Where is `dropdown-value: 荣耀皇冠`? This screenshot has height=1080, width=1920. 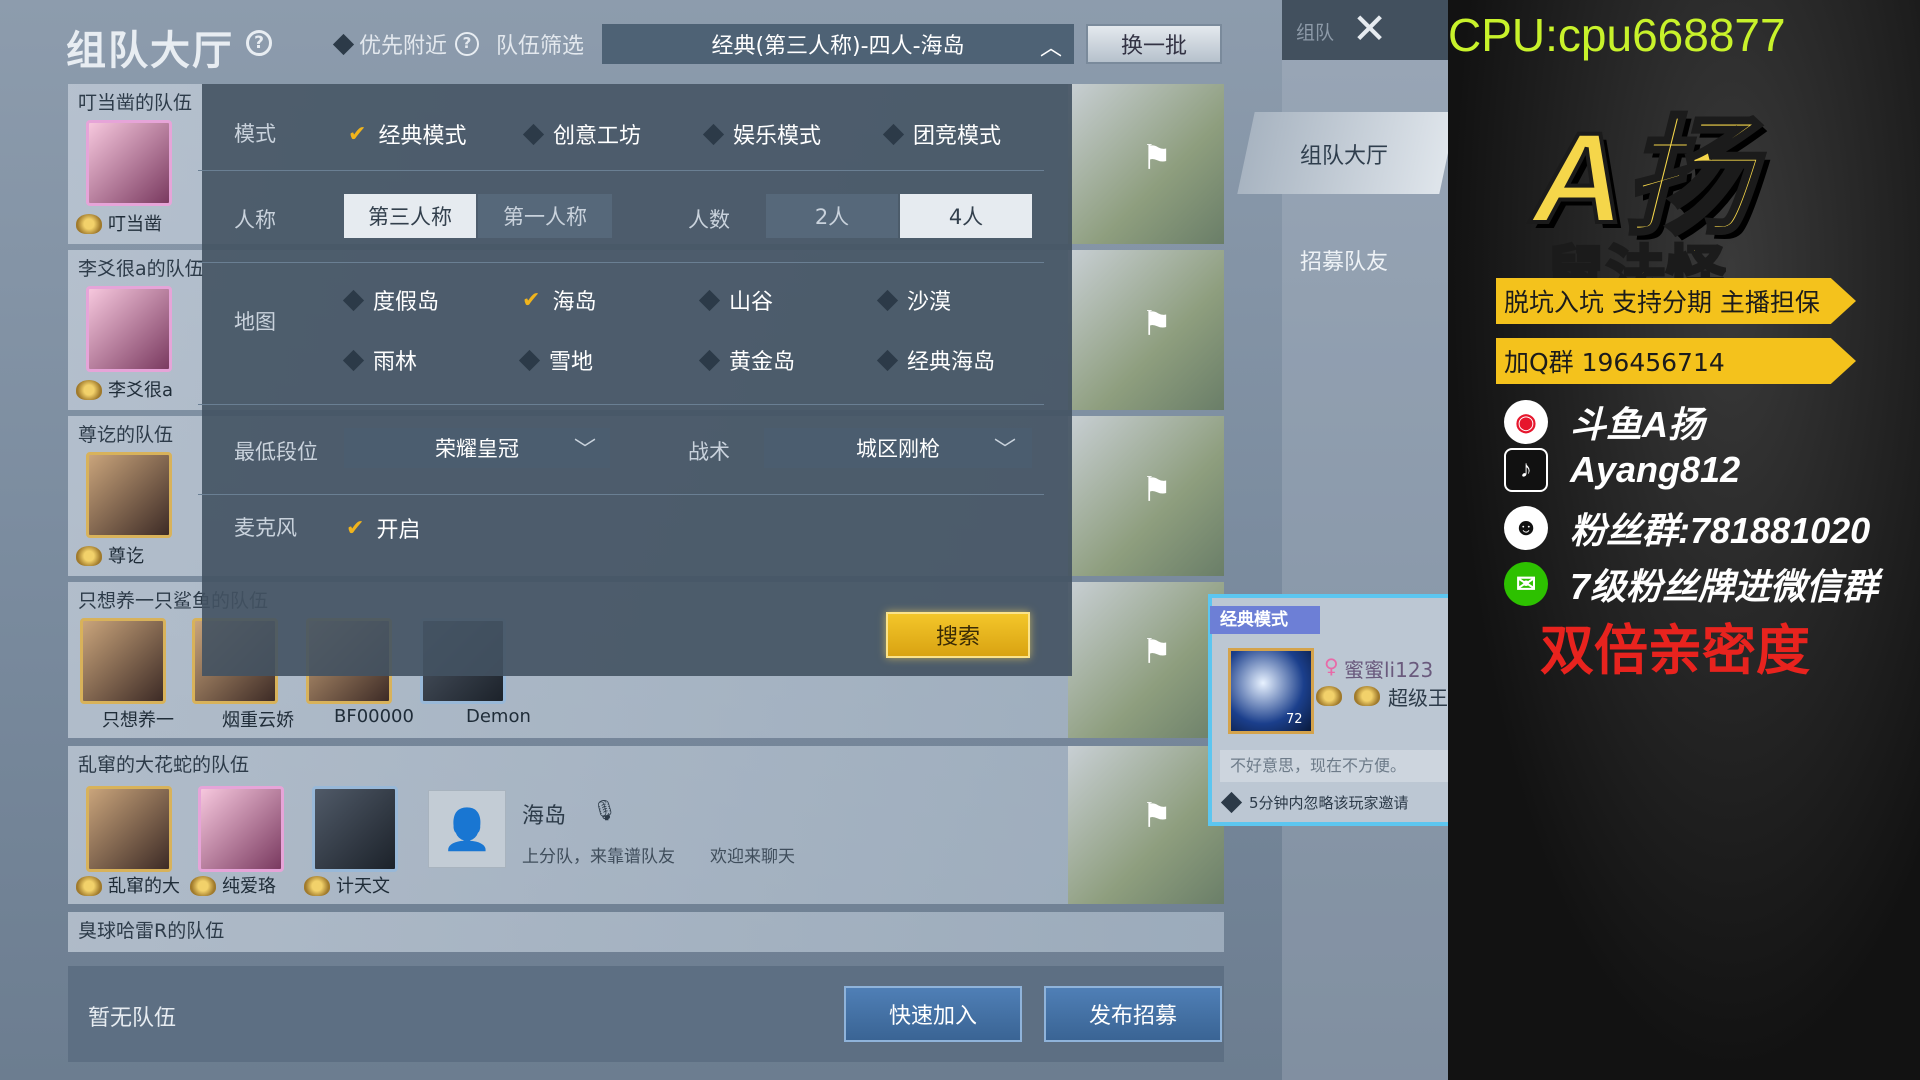 dropdown-value: 荣耀皇冠 is located at coordinates (477, 449).